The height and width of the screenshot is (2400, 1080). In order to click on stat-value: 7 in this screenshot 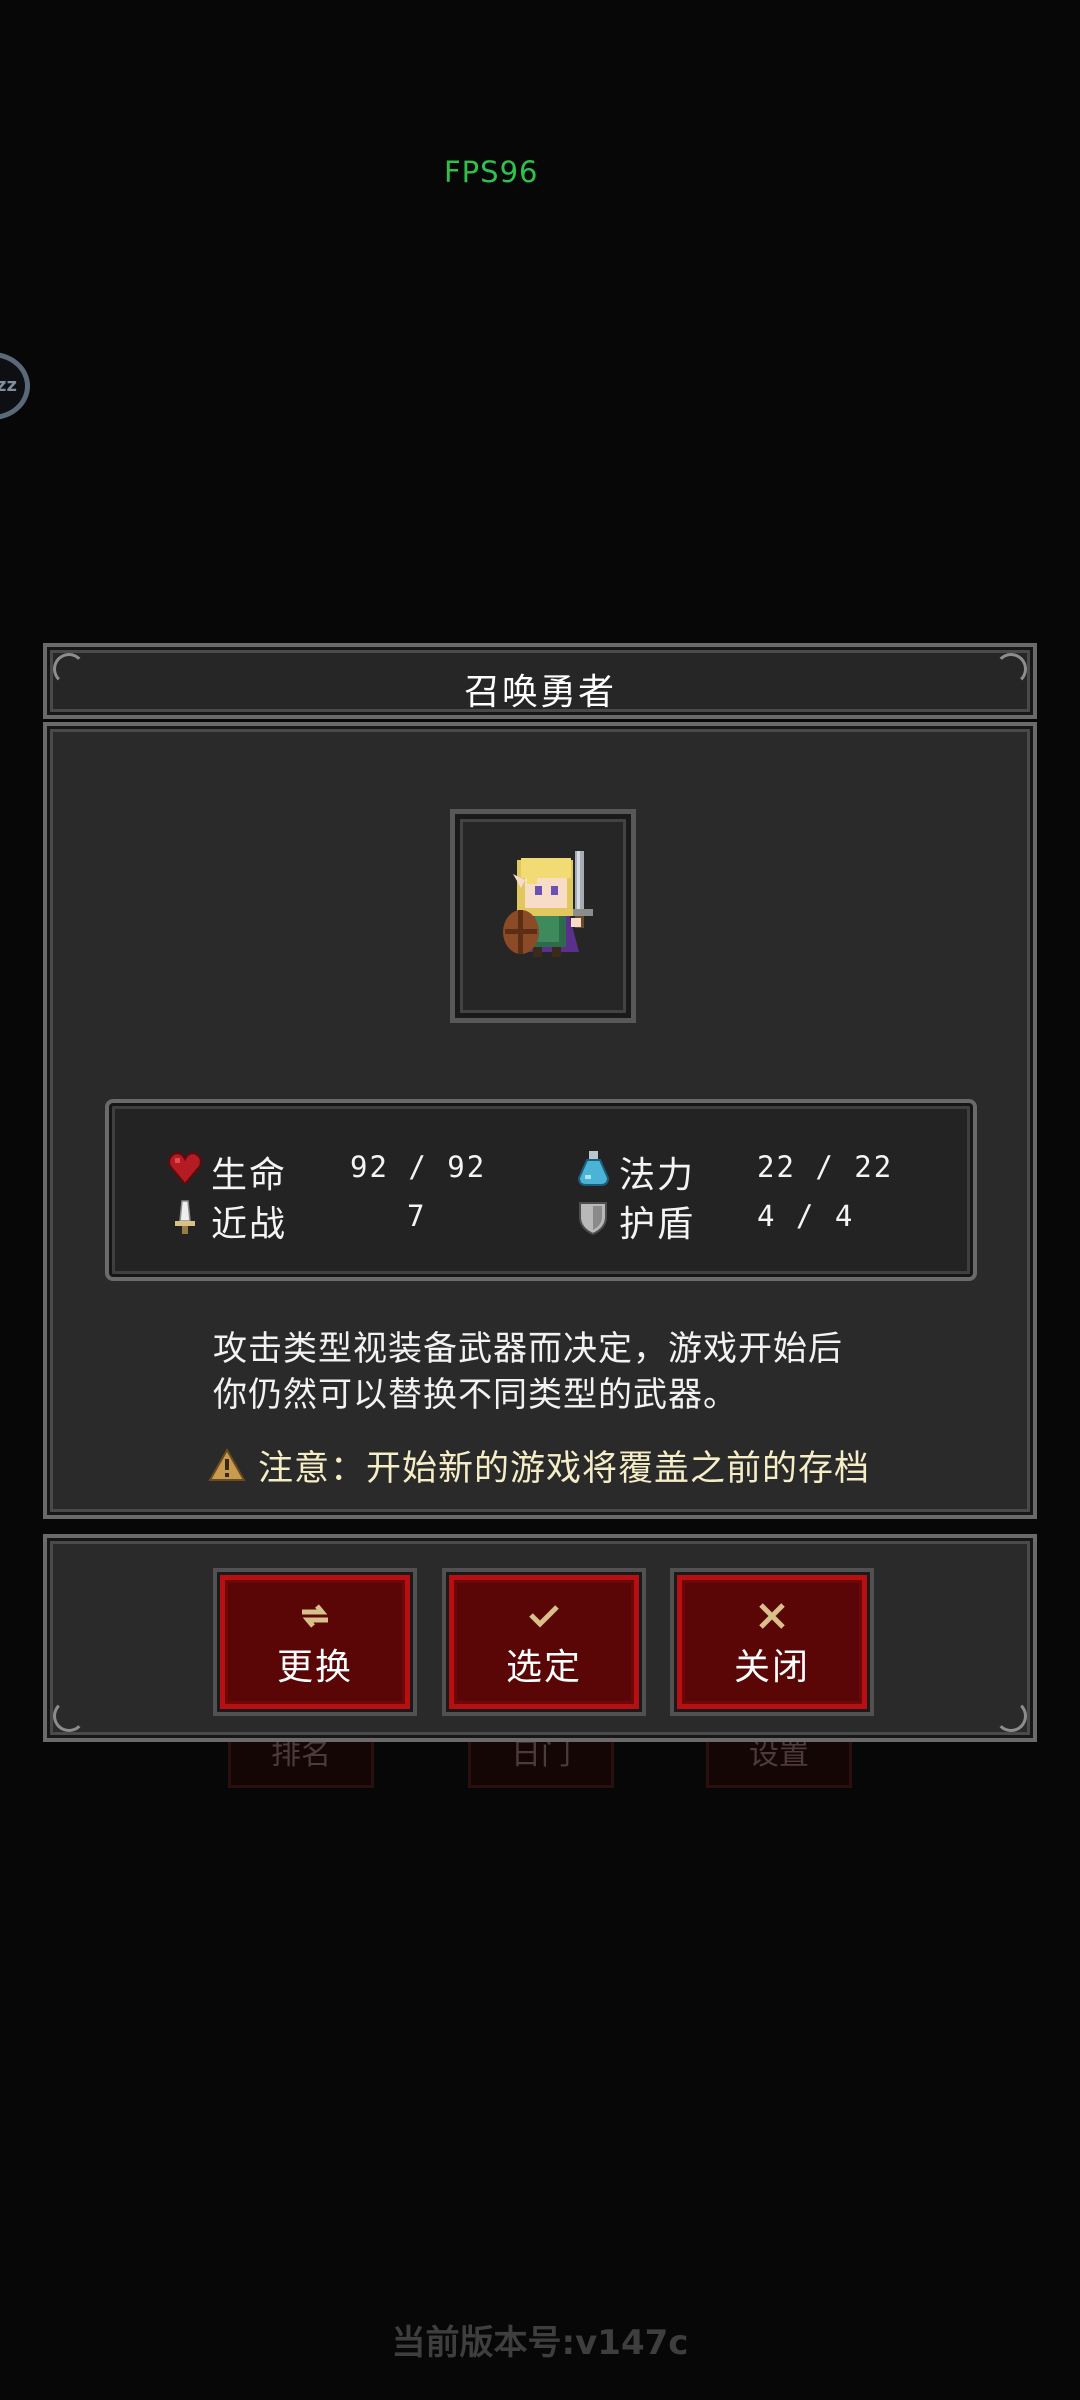, I will do `click(417, 1216)`.